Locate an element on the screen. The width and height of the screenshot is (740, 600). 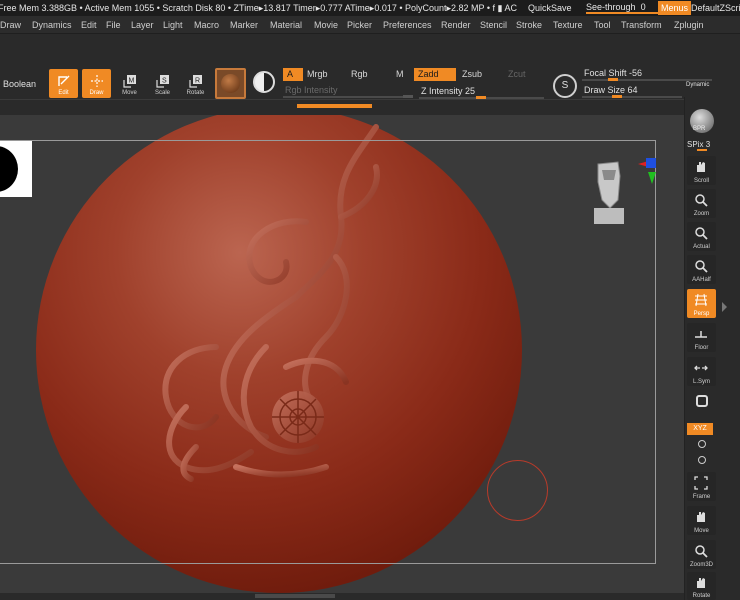
a-mode-toggle: A is located at coordinates (293, 74).